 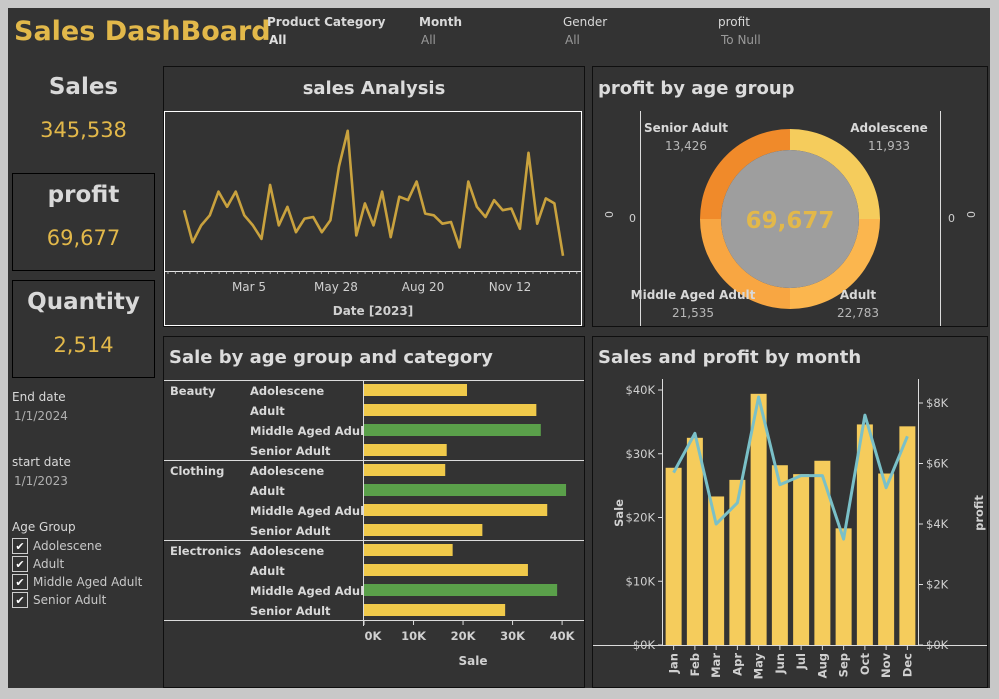 I want to click on filter-value: To Null, so click(x=741, y=40).